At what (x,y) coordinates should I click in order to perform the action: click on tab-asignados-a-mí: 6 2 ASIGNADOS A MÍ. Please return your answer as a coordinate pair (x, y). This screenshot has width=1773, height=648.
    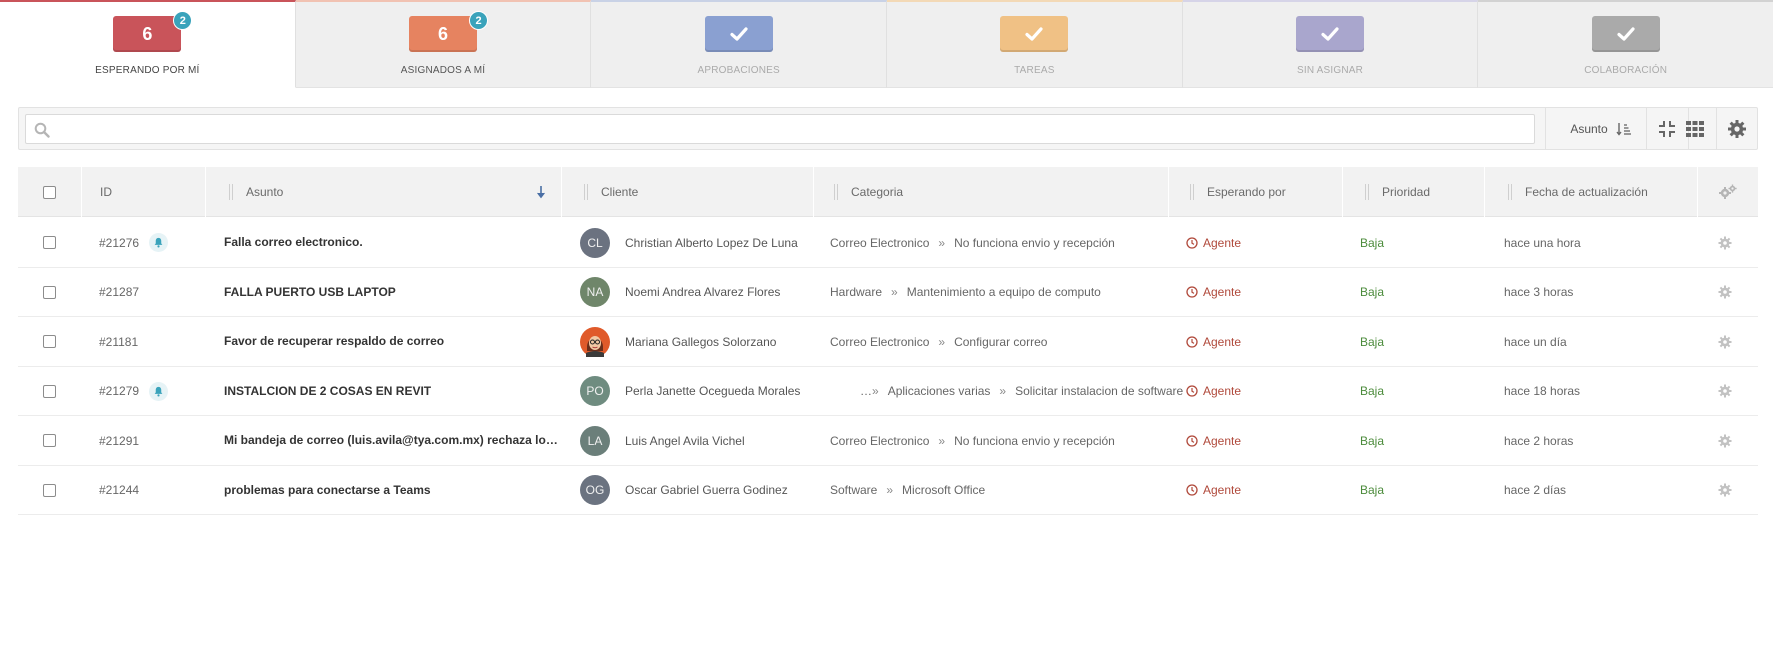
    Looking at the image, I should click on (443, 44).